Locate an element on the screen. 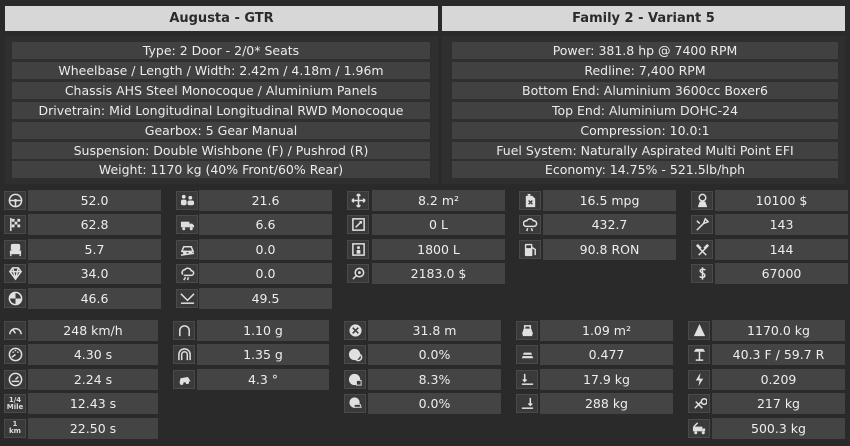 The image size is (850, 446). braking-icon is located at coordinates (355, 330).